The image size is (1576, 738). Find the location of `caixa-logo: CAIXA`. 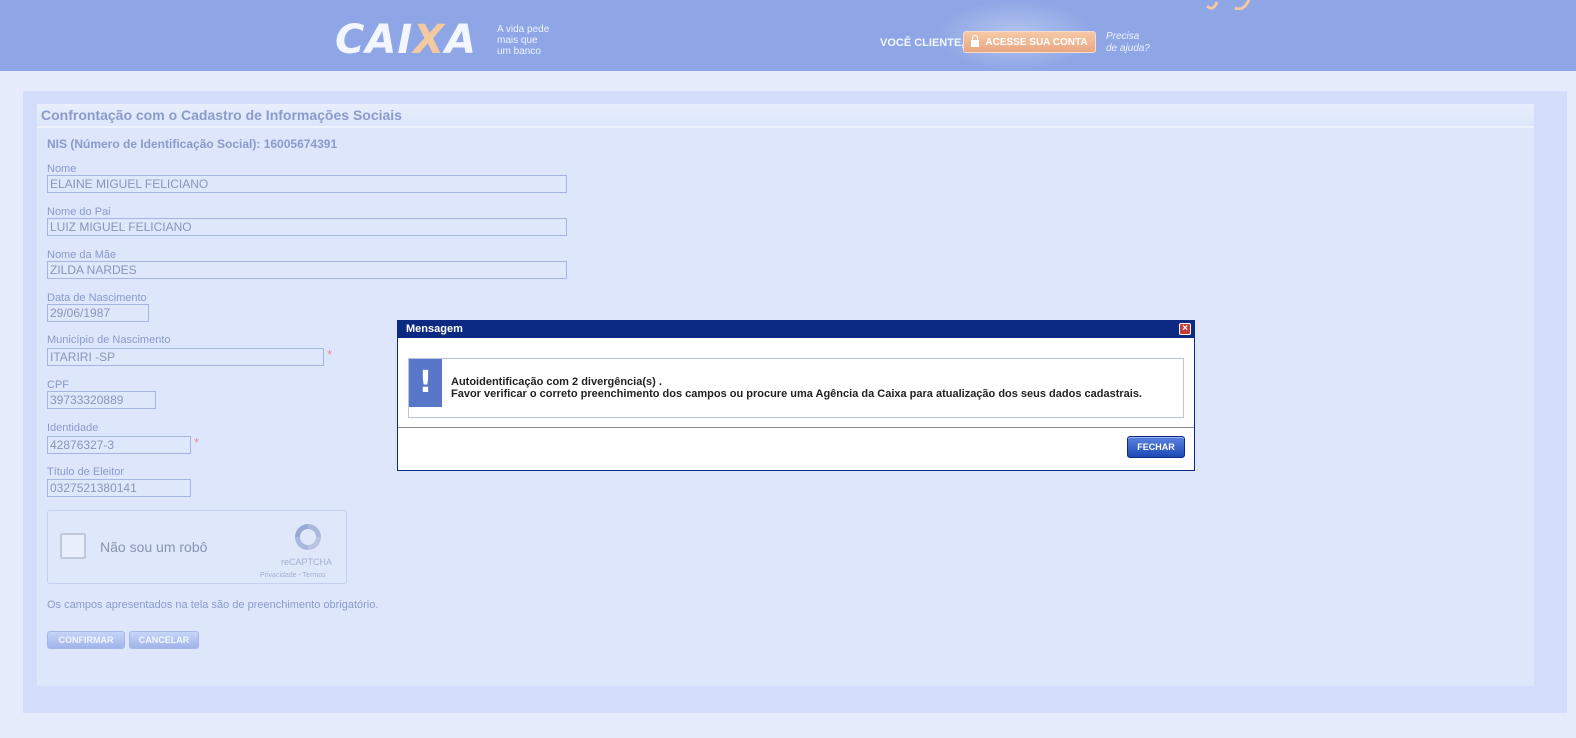

caixa-logo: CAIXA is located at coordinates (406, 40).